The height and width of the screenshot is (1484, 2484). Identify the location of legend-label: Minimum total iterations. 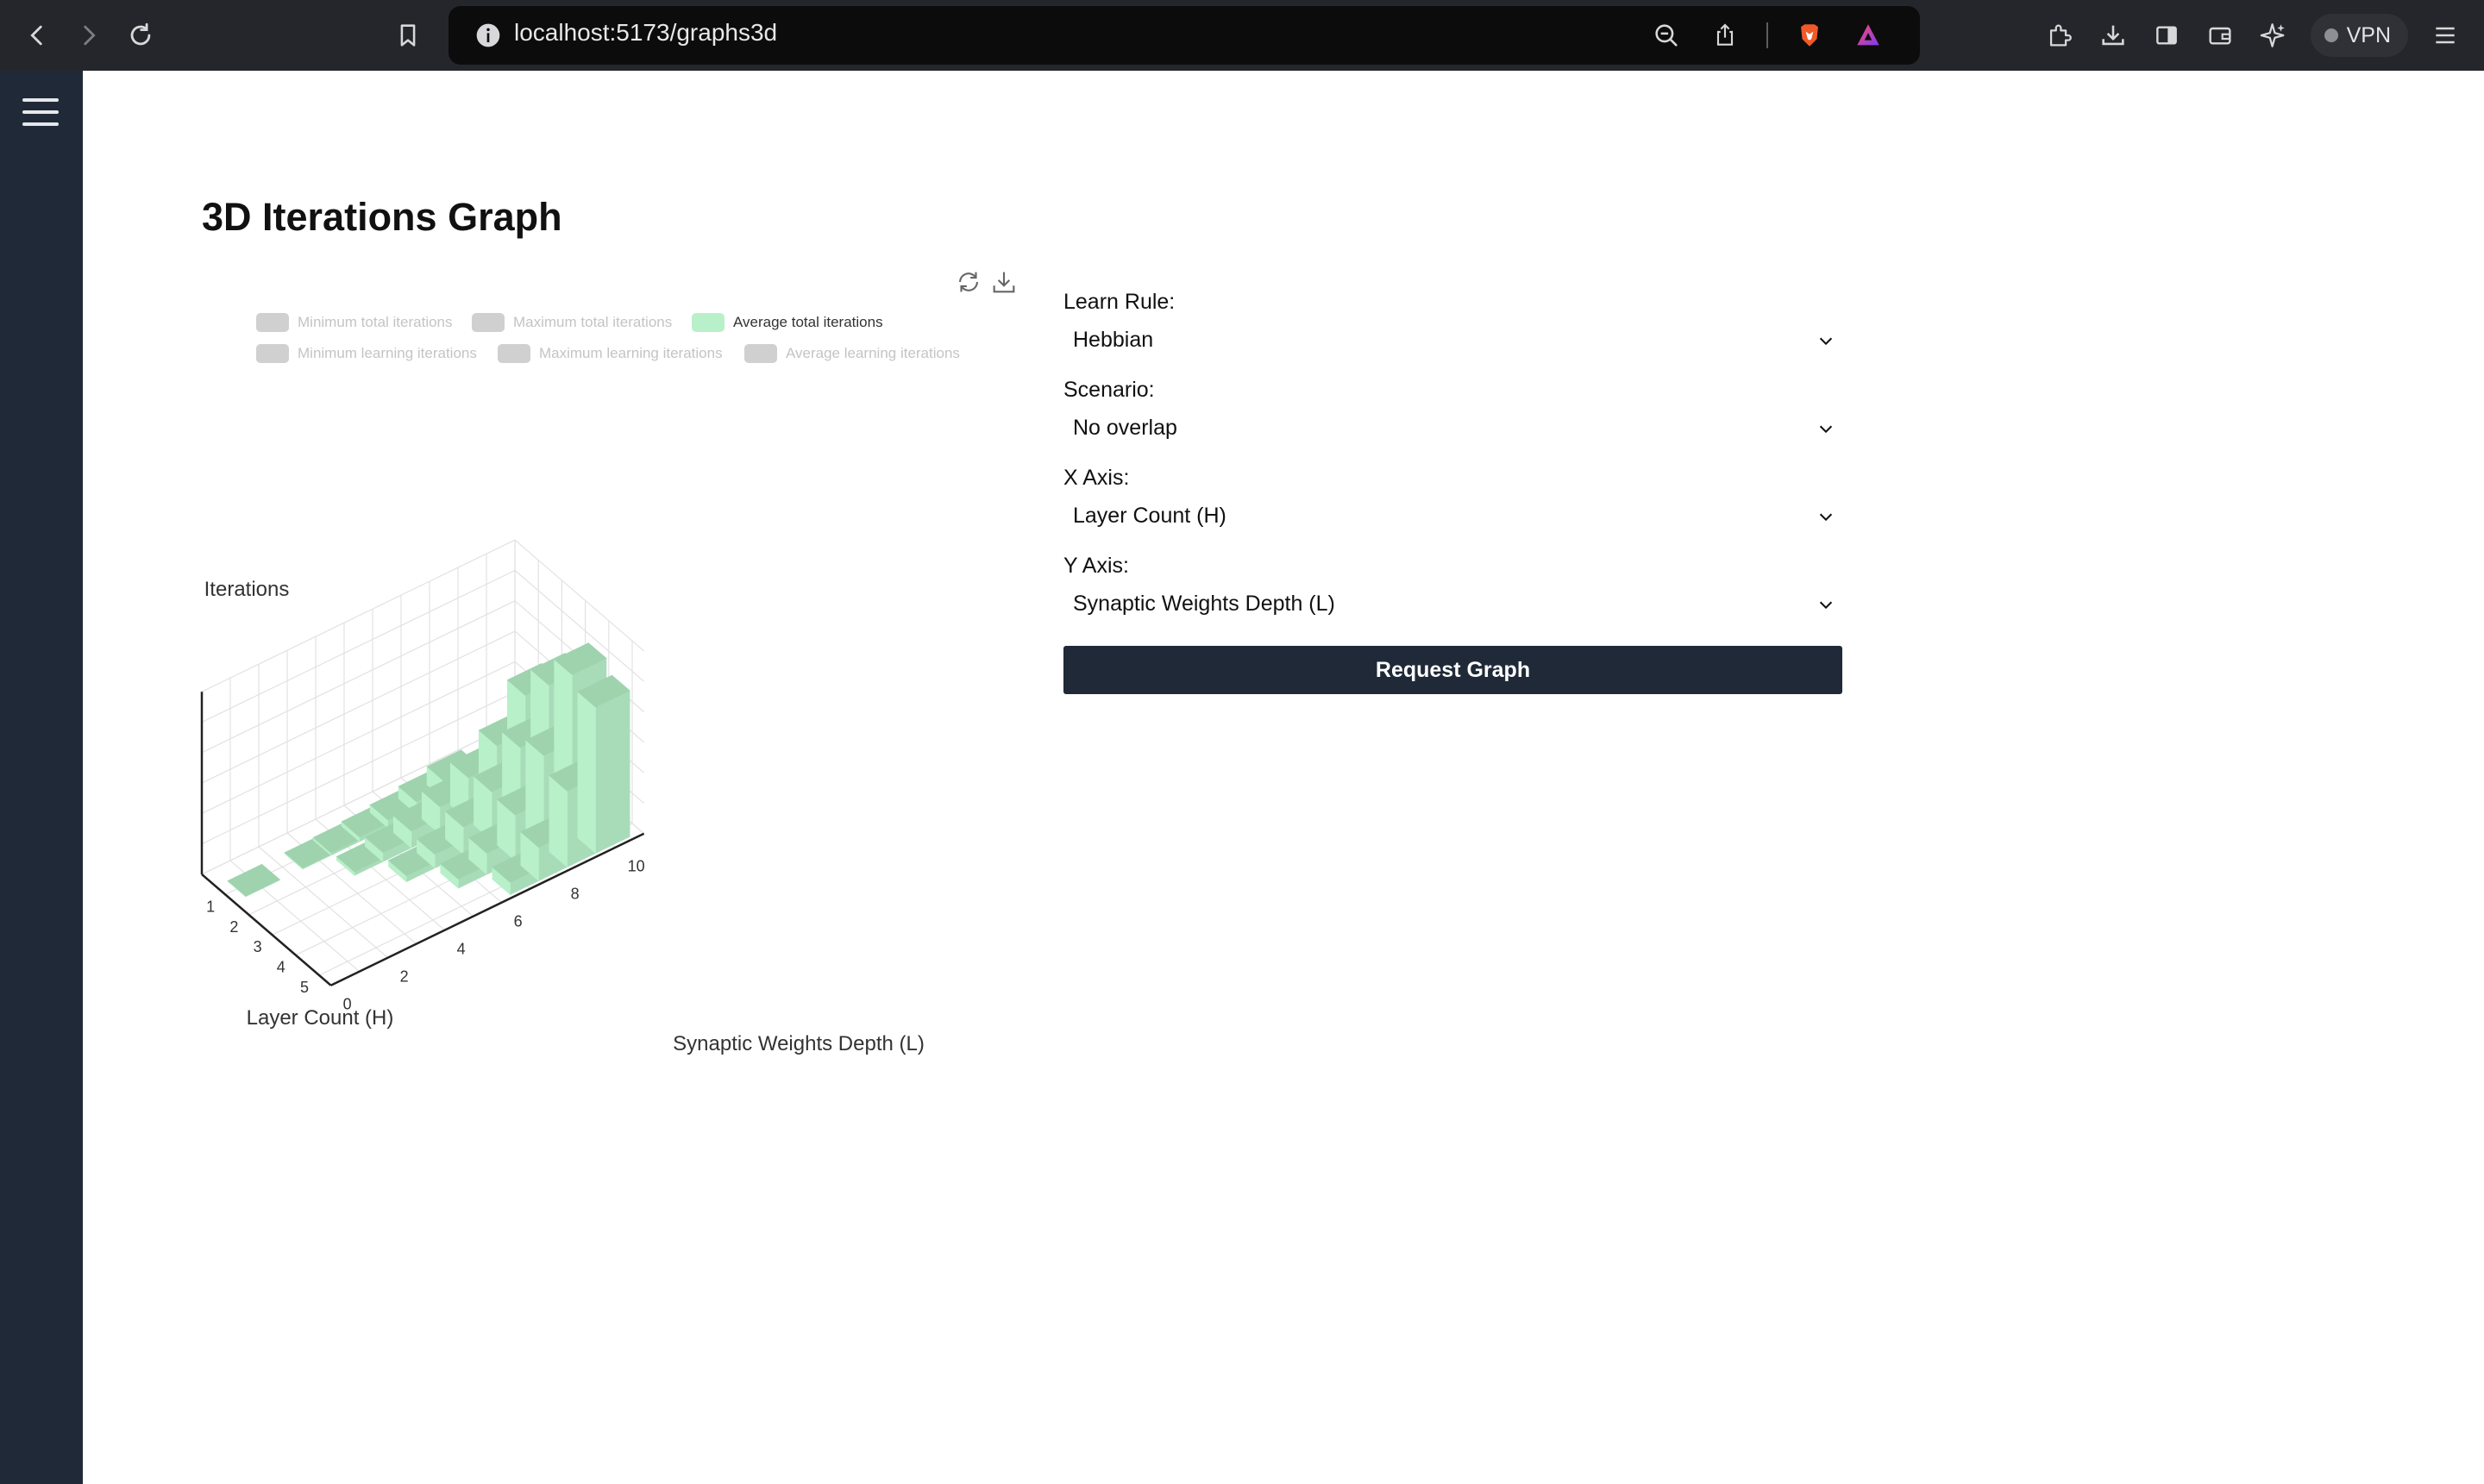
(376, 322).